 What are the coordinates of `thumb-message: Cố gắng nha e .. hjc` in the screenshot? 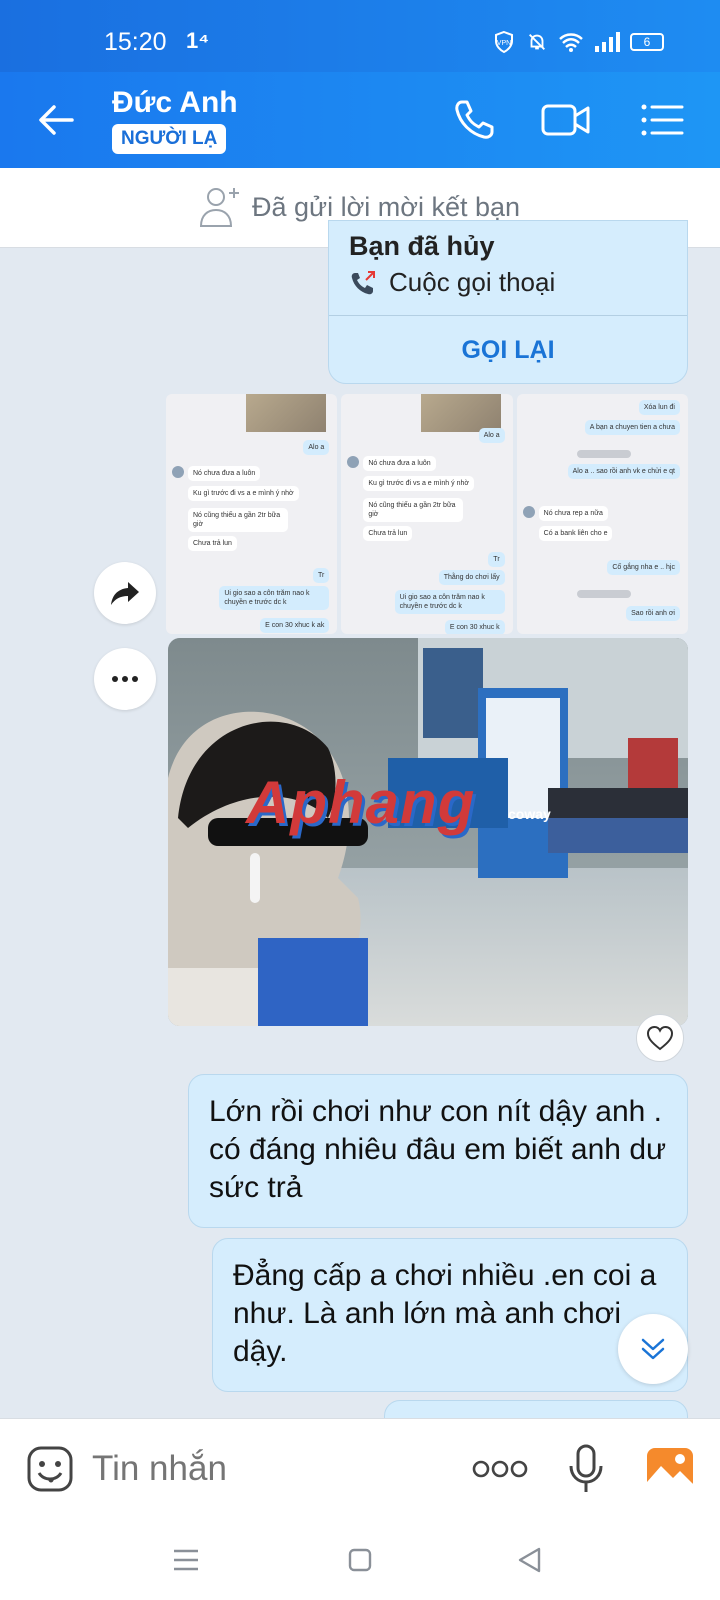 It's located at (643, 567).